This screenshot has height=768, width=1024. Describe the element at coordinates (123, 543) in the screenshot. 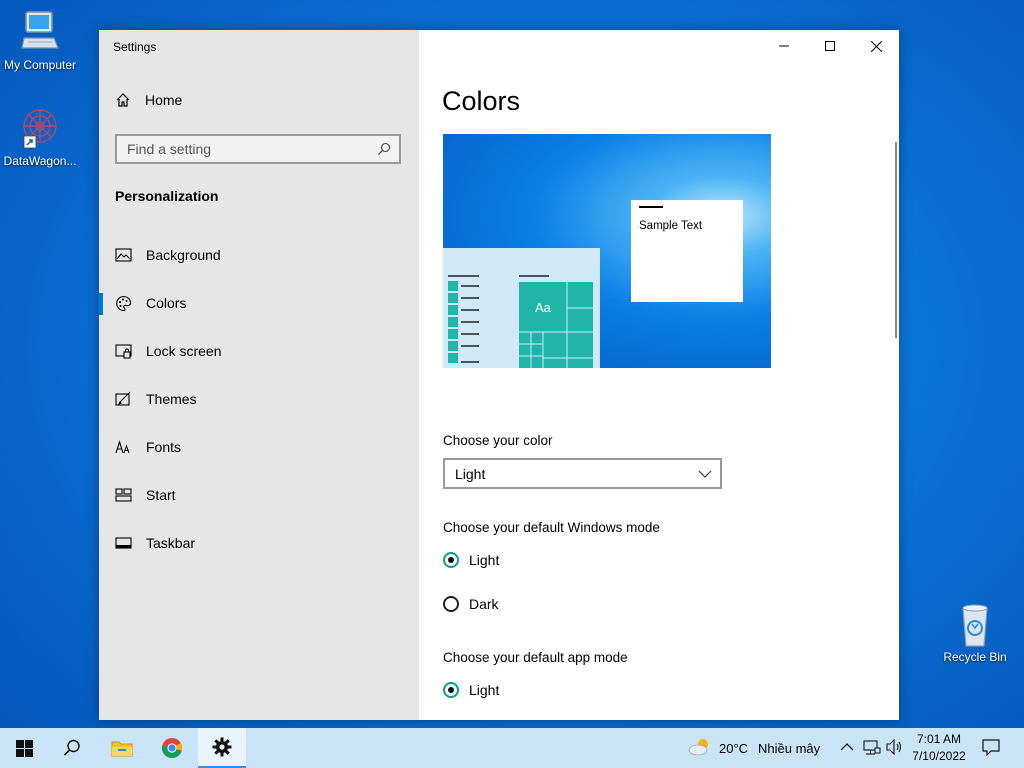

I see `taskbar-icon` at that location.